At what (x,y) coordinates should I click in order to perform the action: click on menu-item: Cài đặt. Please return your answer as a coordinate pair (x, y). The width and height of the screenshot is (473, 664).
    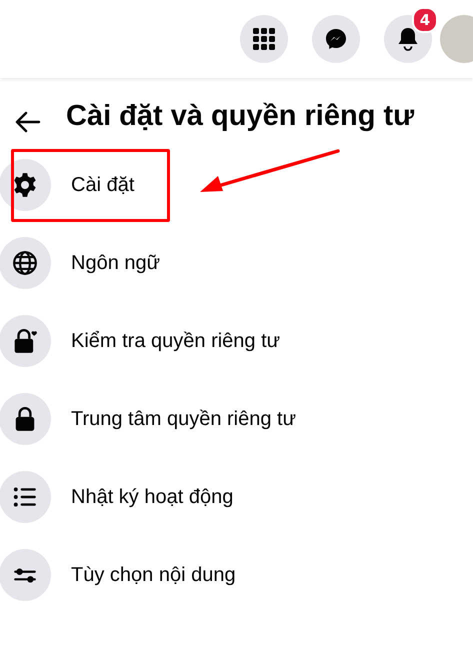
    Looking at the image, I should click on (67, 185).